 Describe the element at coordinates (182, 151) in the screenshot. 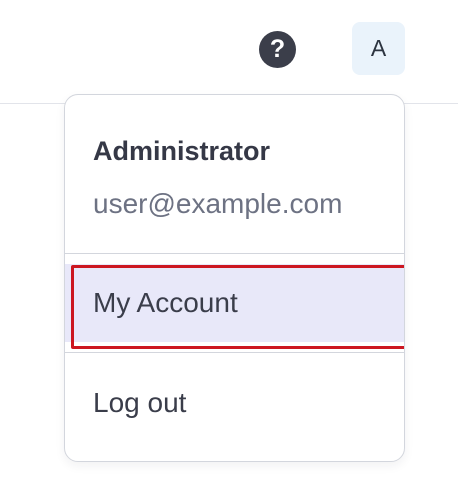

I see `user-name: Administrator` at that location.